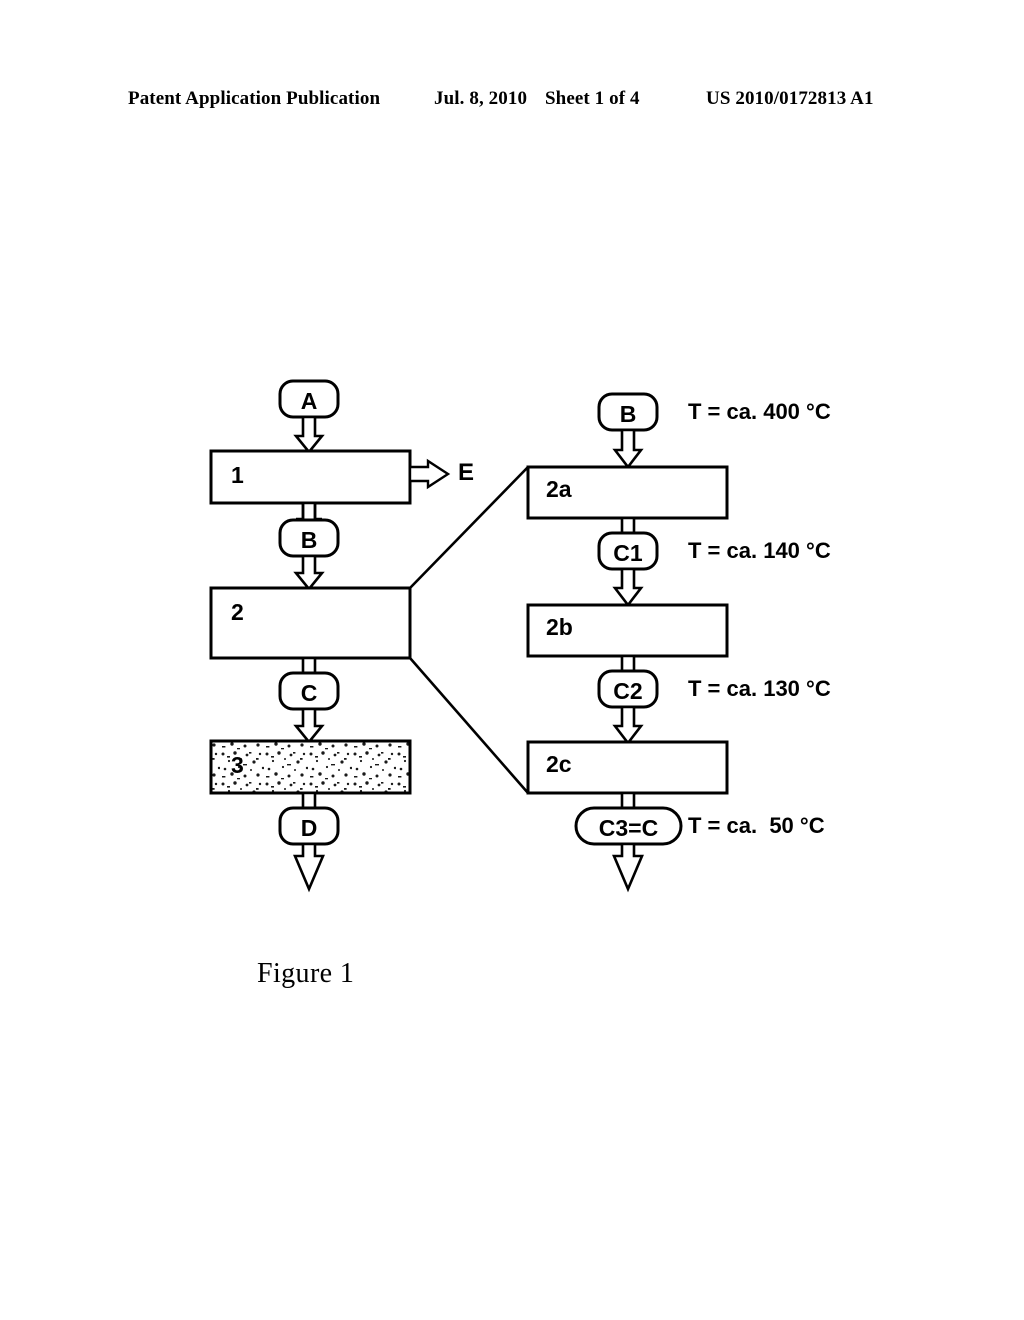 Image resolution: width=1024 pixels, height=1320 pixels. Describe the element at coordinates (559, 489) in the screenshot. I see `box-2a-label: 2a` at that location.